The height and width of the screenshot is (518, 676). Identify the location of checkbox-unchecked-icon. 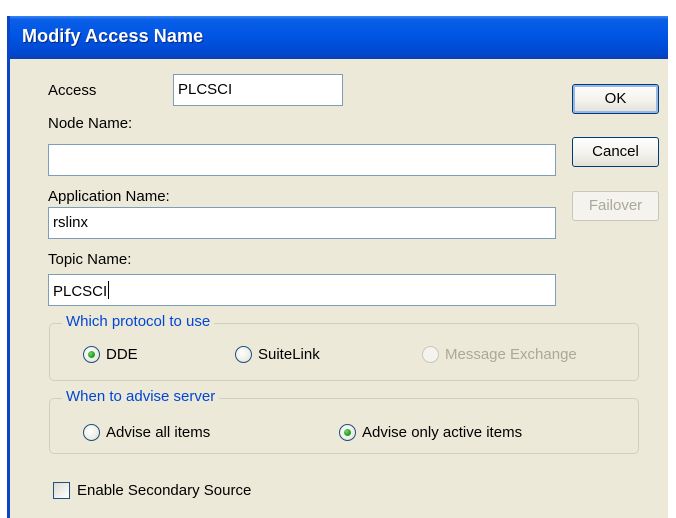
(61, 490).